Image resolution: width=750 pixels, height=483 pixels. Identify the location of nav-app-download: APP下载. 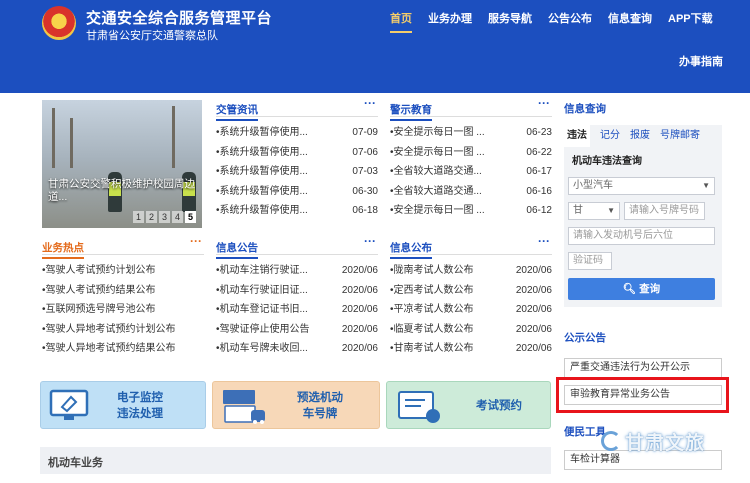
(690, 18).